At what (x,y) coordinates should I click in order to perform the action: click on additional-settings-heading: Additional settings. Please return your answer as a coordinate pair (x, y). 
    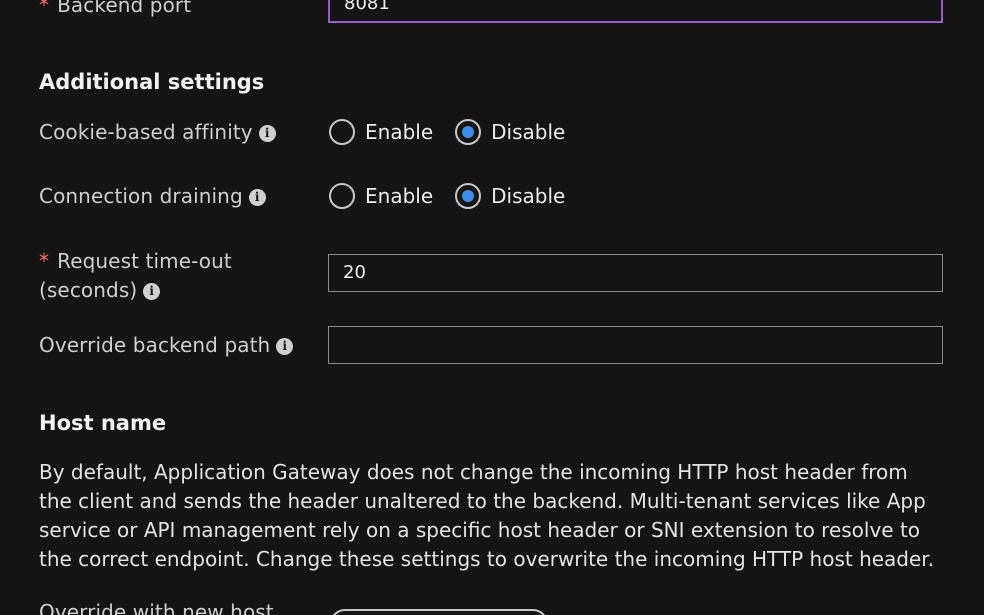
    Looking at the image, I should click on (152, 82).